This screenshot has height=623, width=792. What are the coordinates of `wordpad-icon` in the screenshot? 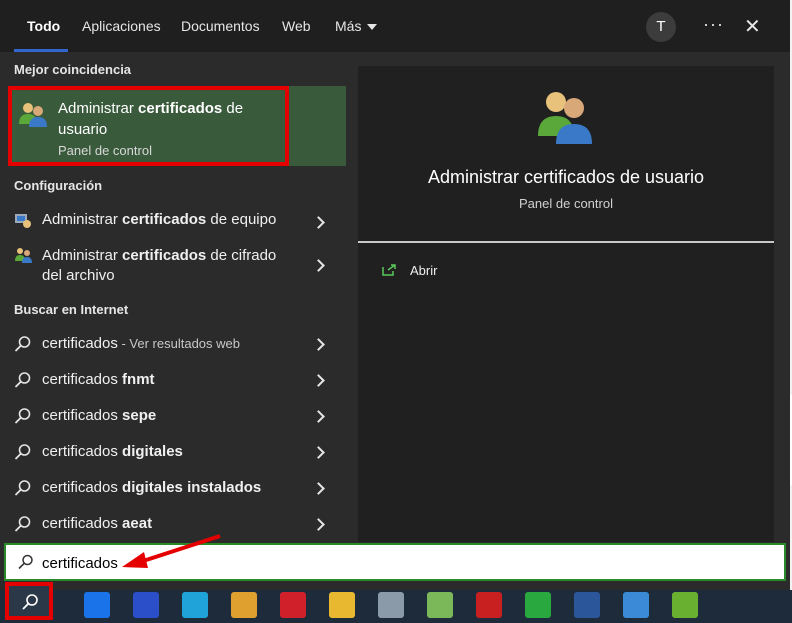 It's located at (636, 605).